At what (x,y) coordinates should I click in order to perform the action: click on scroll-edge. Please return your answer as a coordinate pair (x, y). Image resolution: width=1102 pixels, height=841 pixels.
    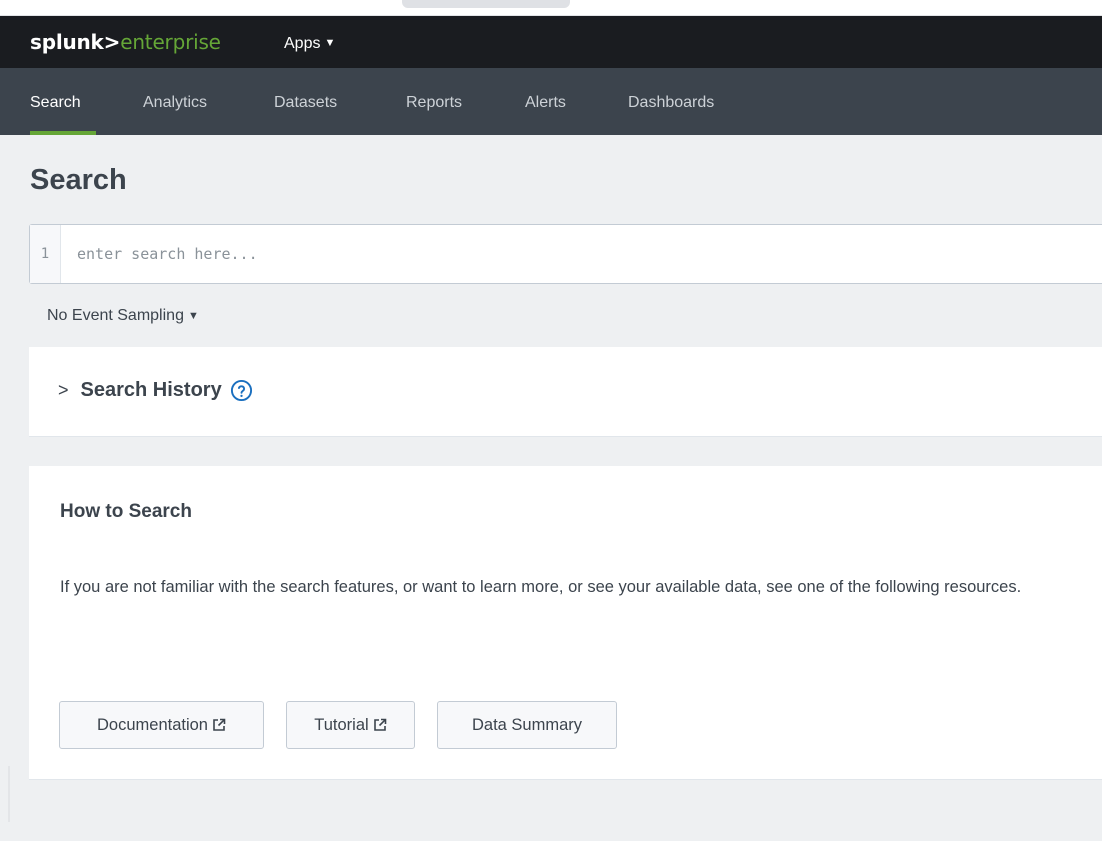
    Looking at the image, I should click on (9, 794).